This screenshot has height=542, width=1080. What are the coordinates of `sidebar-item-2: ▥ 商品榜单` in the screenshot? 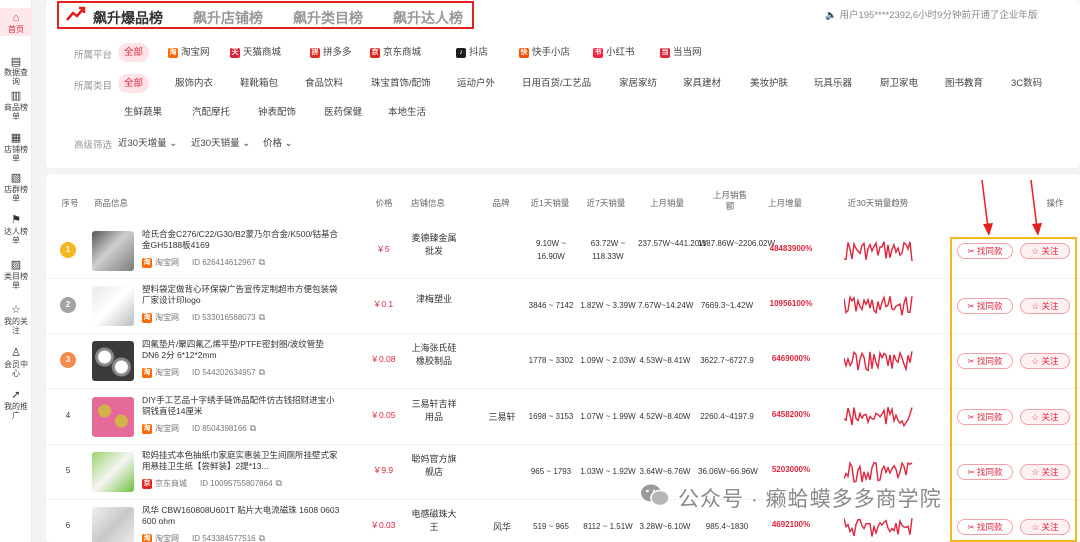 It's located at (16, 104).